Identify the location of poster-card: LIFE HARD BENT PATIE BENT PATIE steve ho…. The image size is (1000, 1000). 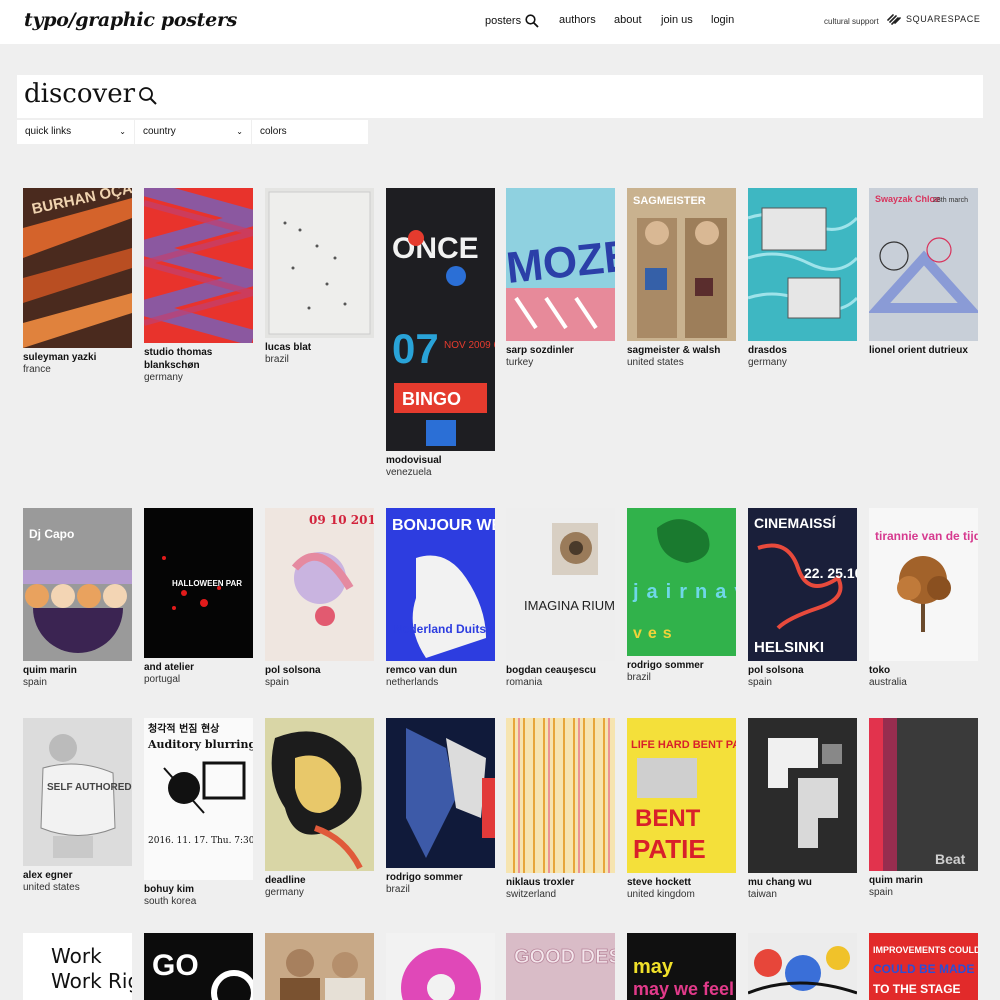
(681, 809).